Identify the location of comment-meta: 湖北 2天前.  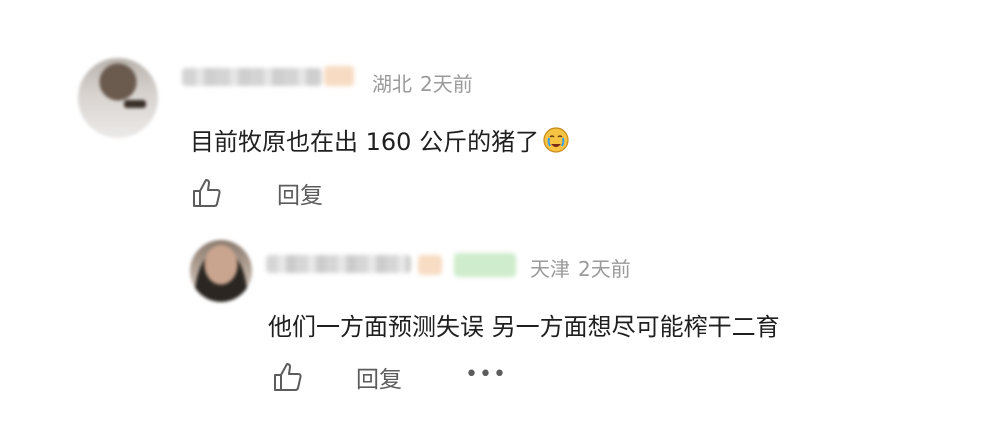
(422, 82).